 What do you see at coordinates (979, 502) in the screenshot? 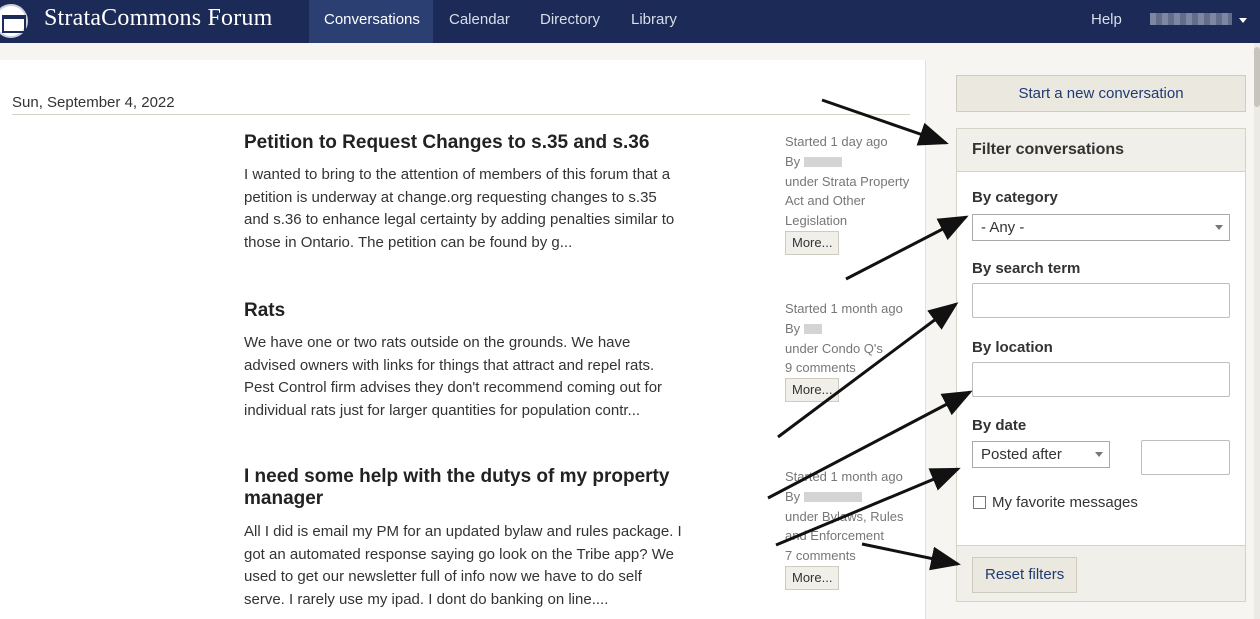
I see `favorites-checkbox` at bounding box center [979, 502].